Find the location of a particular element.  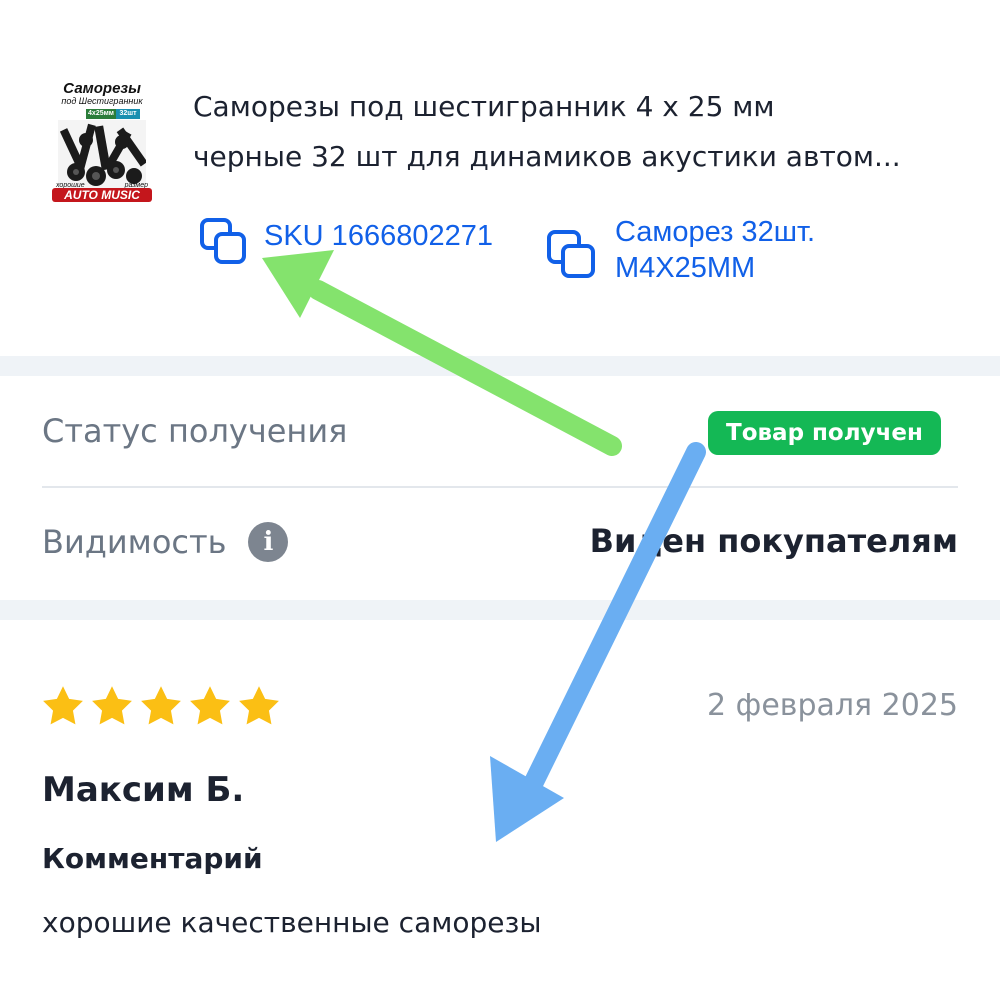

review-date: 2 февраля 2025 is located at coordinates (832, 705).